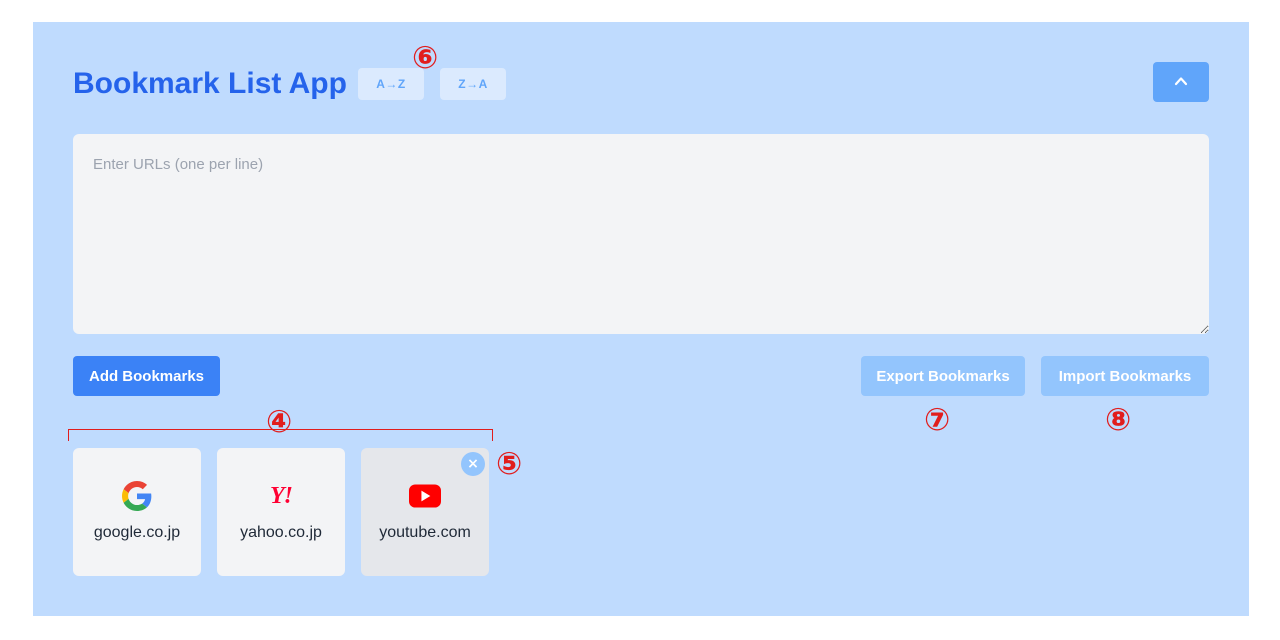  Describe the element at coordinates (425, 496) in the screenshot. I see `youtube-icon` at that location.